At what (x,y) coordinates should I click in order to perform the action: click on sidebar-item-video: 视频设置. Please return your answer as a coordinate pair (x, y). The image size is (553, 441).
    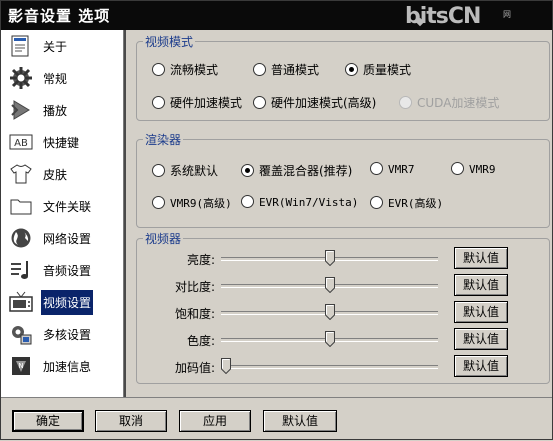
    Looking at the image, I should click on (62, 302).